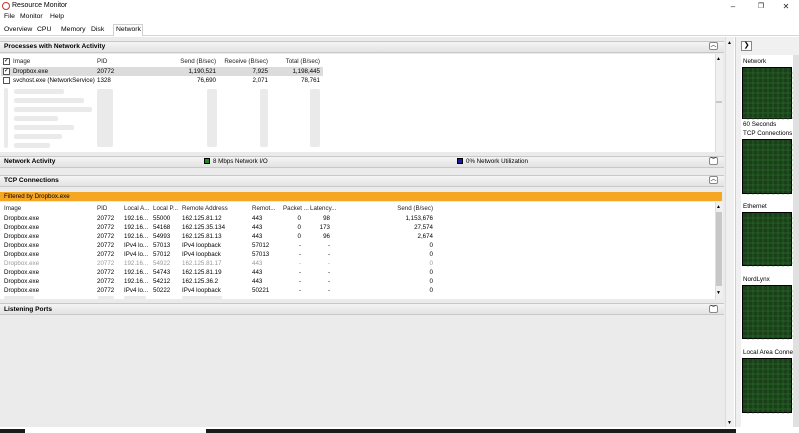  What do you see at coordinates (30, 161) in the screenshot?
I see `network-activity-title: Network Activity` at bounding box center [30, 161].